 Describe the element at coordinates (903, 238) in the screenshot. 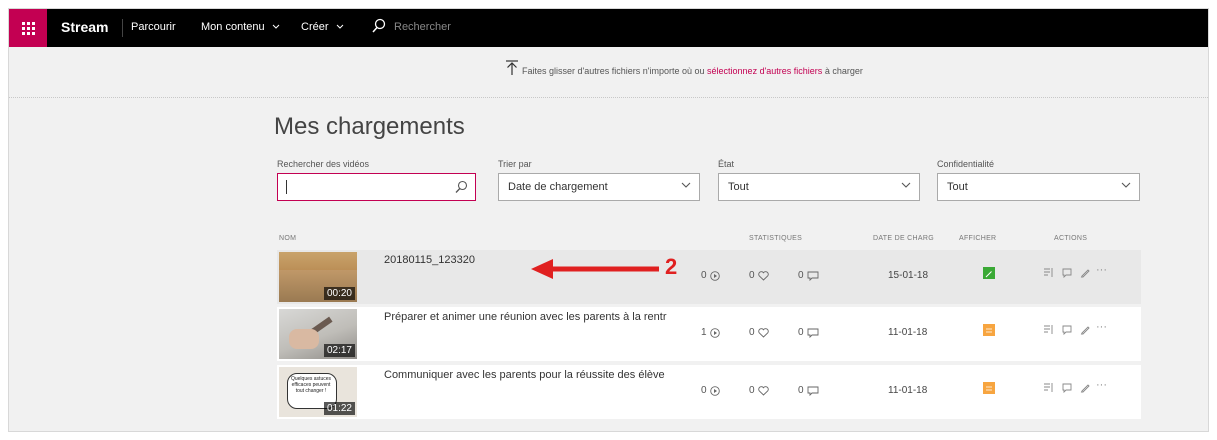

I see `header-date: DATE DE CHARG` at that location.